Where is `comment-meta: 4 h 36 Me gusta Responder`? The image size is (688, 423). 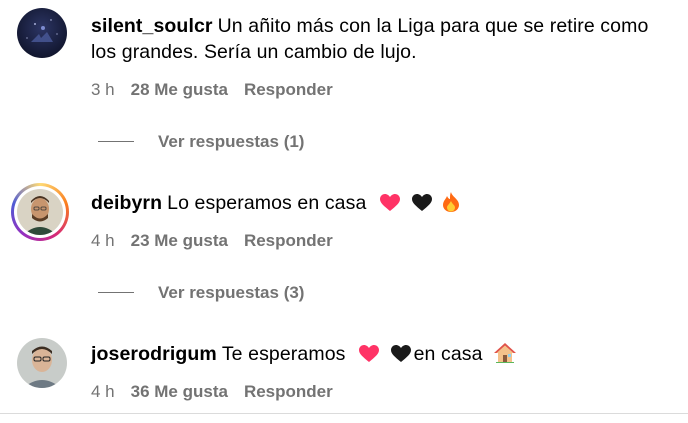 comment-meta: 4 h 36 Me gusta Responder is located at coordinates (220, 392).